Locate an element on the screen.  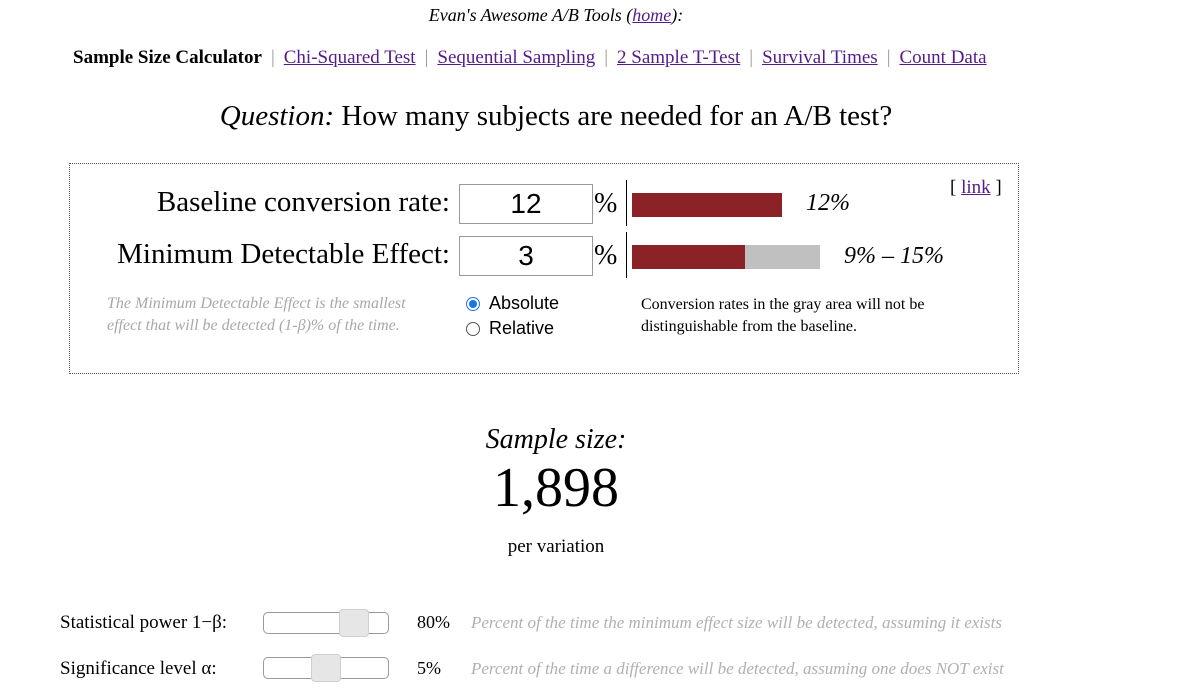
baseline-bar-axis is located at coordinates (626, 203).